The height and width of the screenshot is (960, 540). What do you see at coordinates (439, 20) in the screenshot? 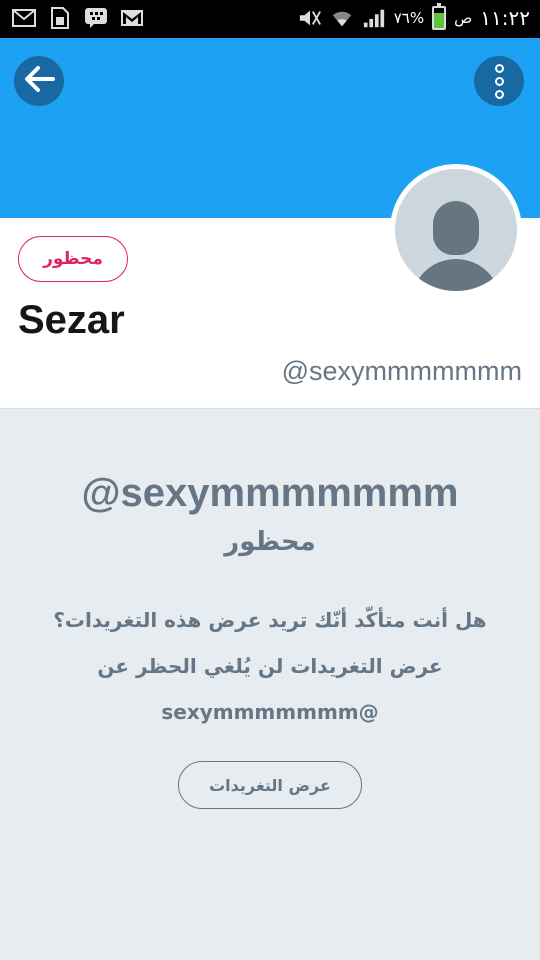
I see `battery-fill` at bounding box center [439, 20].